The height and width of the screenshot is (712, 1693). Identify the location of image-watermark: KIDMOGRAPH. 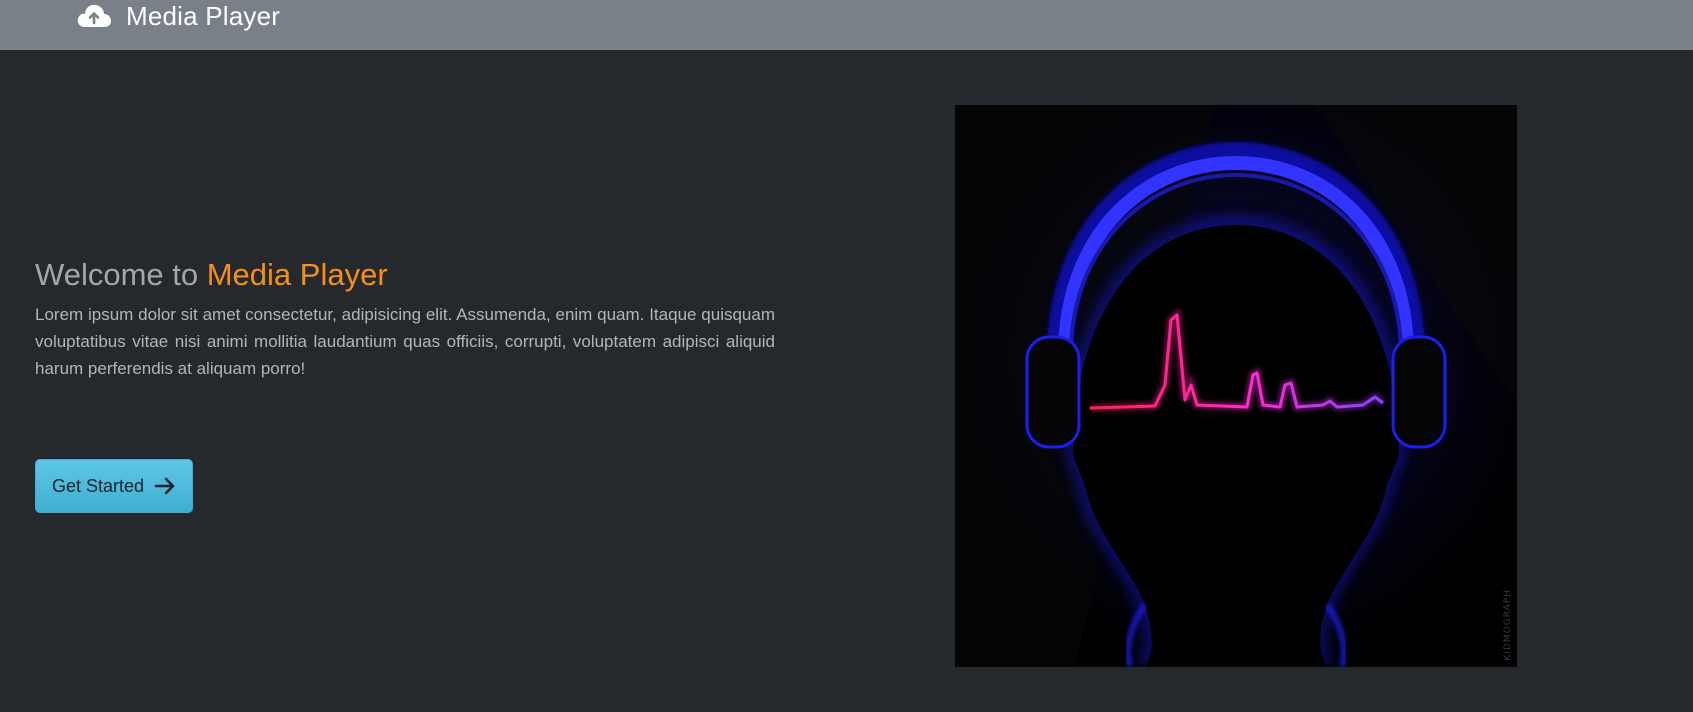
(1508, 625).